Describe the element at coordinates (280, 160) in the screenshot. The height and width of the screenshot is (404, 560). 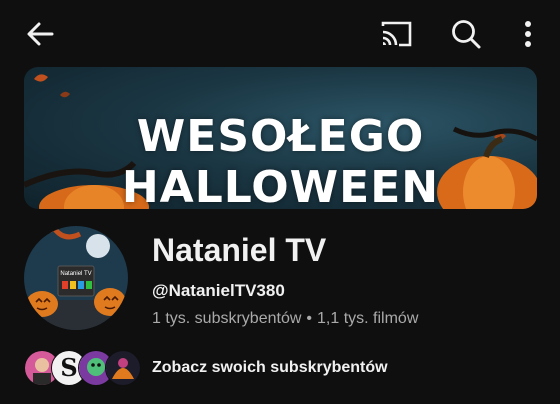
I see `banner-title: WESOŁEGO HALLOWEEN` at that location.